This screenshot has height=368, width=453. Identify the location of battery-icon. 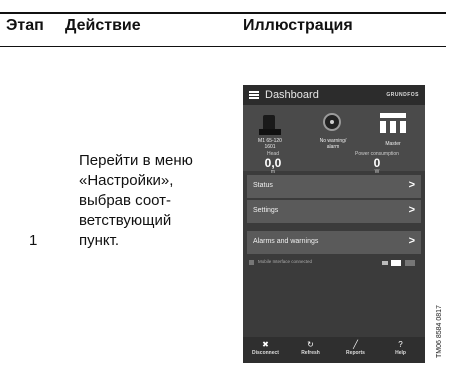
(396, 263).